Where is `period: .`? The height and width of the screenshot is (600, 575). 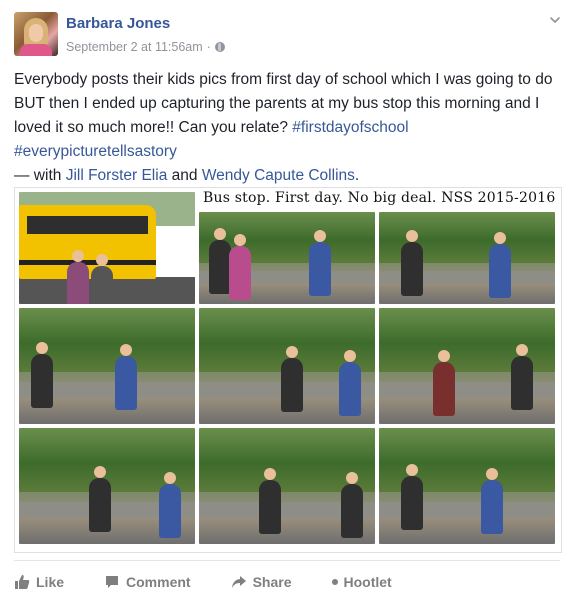 period: . is located at coordinates (357, 175).